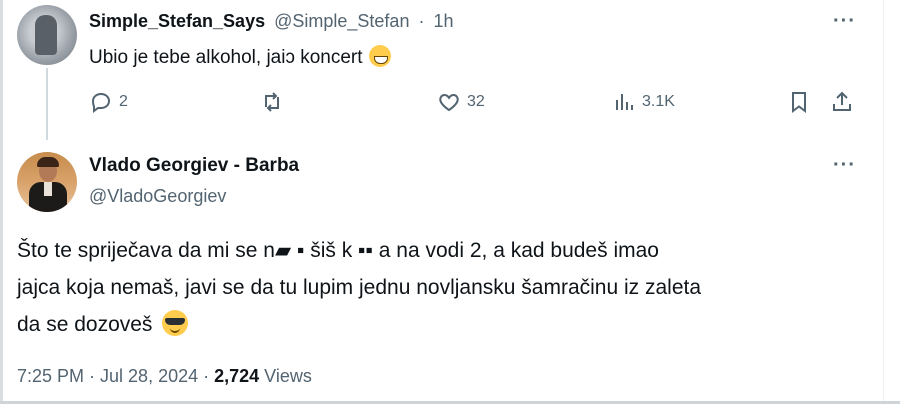  I want to click on reply-handle: @Simple_Stefan, so click(341, 21).